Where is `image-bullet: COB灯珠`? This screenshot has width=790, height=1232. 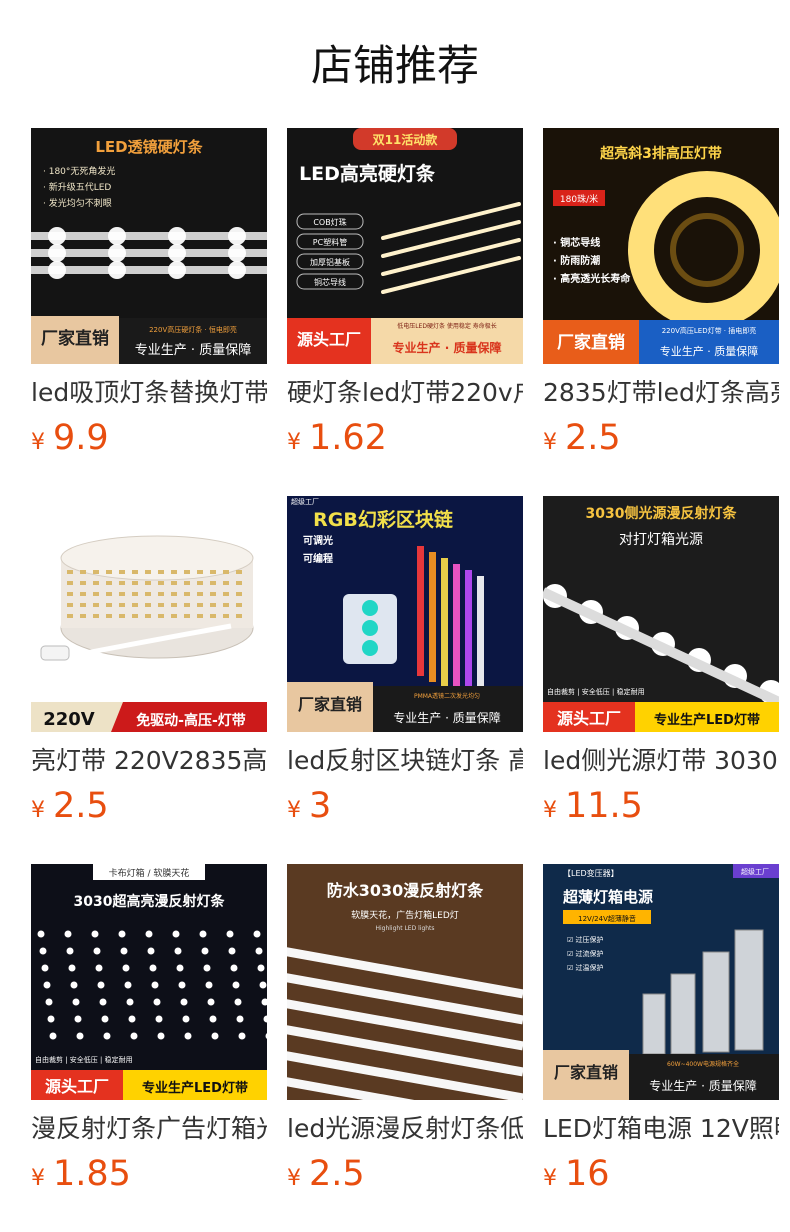 image-bullet: COB灯珠 is located at coordinates (329, 222).